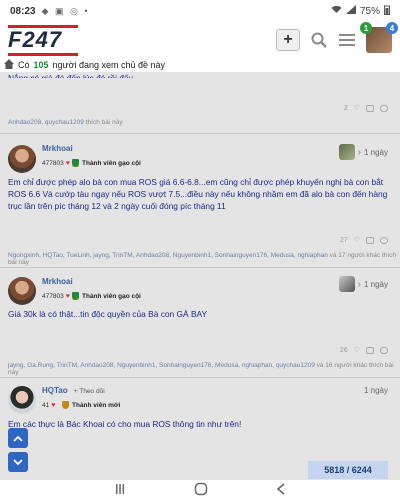  What do you see at coordinates (104, 122) in the screenshot?
I see `likes-tail: thích bài này` at bounding box center [104, 122].